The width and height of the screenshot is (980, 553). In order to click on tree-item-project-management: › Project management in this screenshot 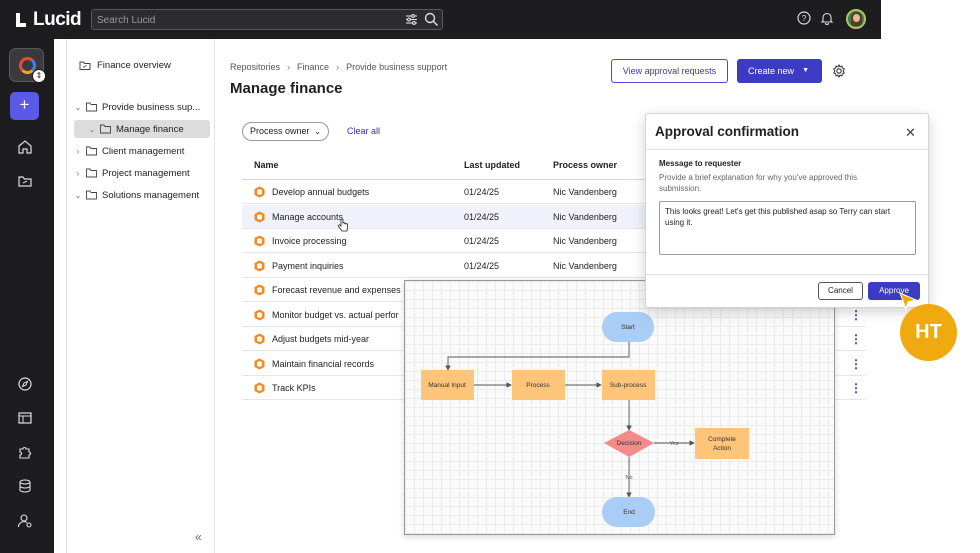, I will do `click(141, 173)`.